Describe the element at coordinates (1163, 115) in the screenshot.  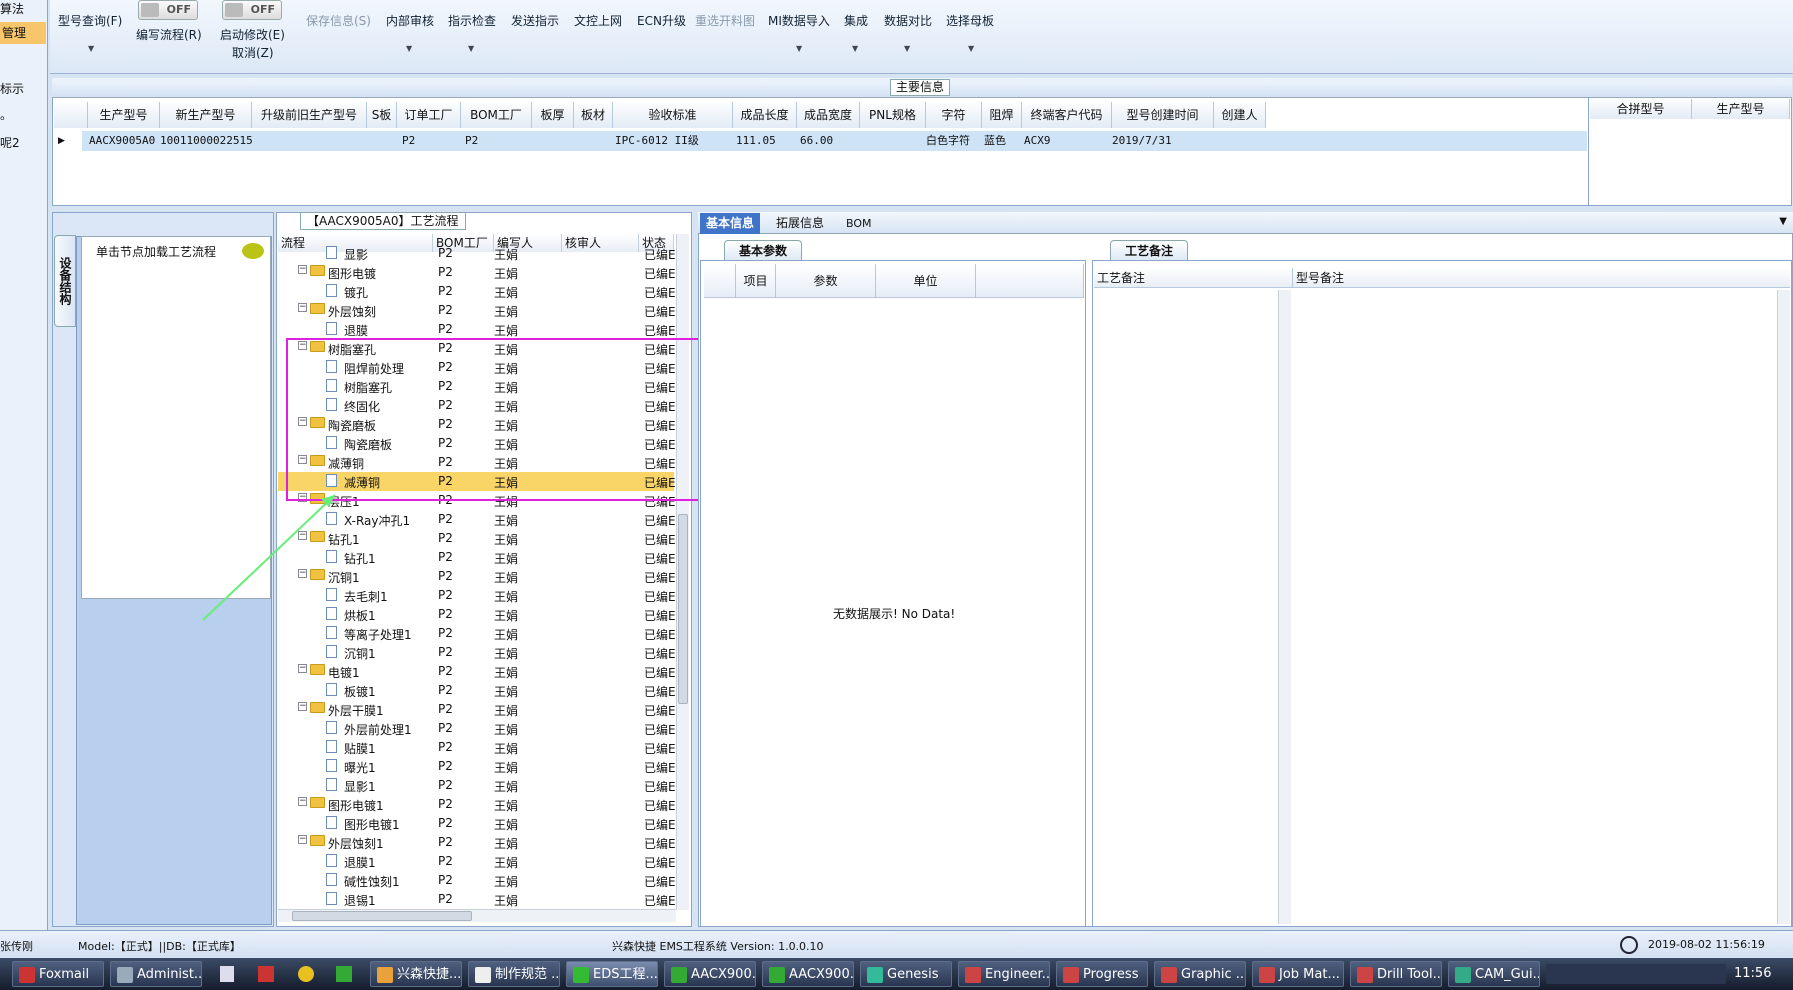
I see `col-created-time: 型号创建时间` at that location.